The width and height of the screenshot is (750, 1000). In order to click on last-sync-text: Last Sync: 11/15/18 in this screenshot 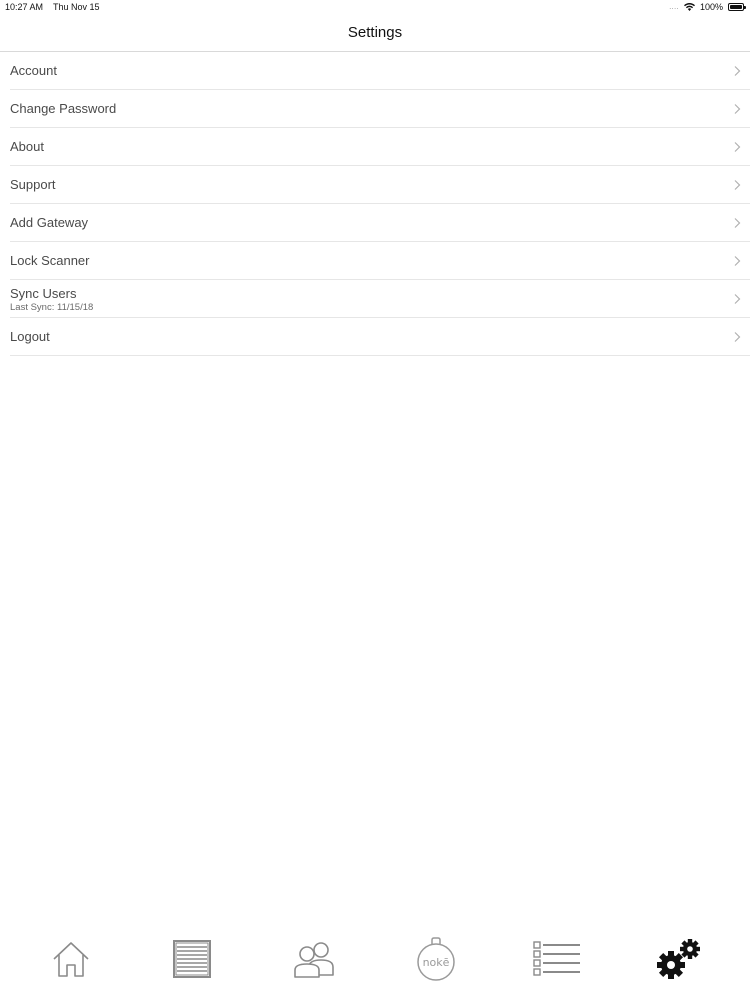, I will do `click(52, 307)`.